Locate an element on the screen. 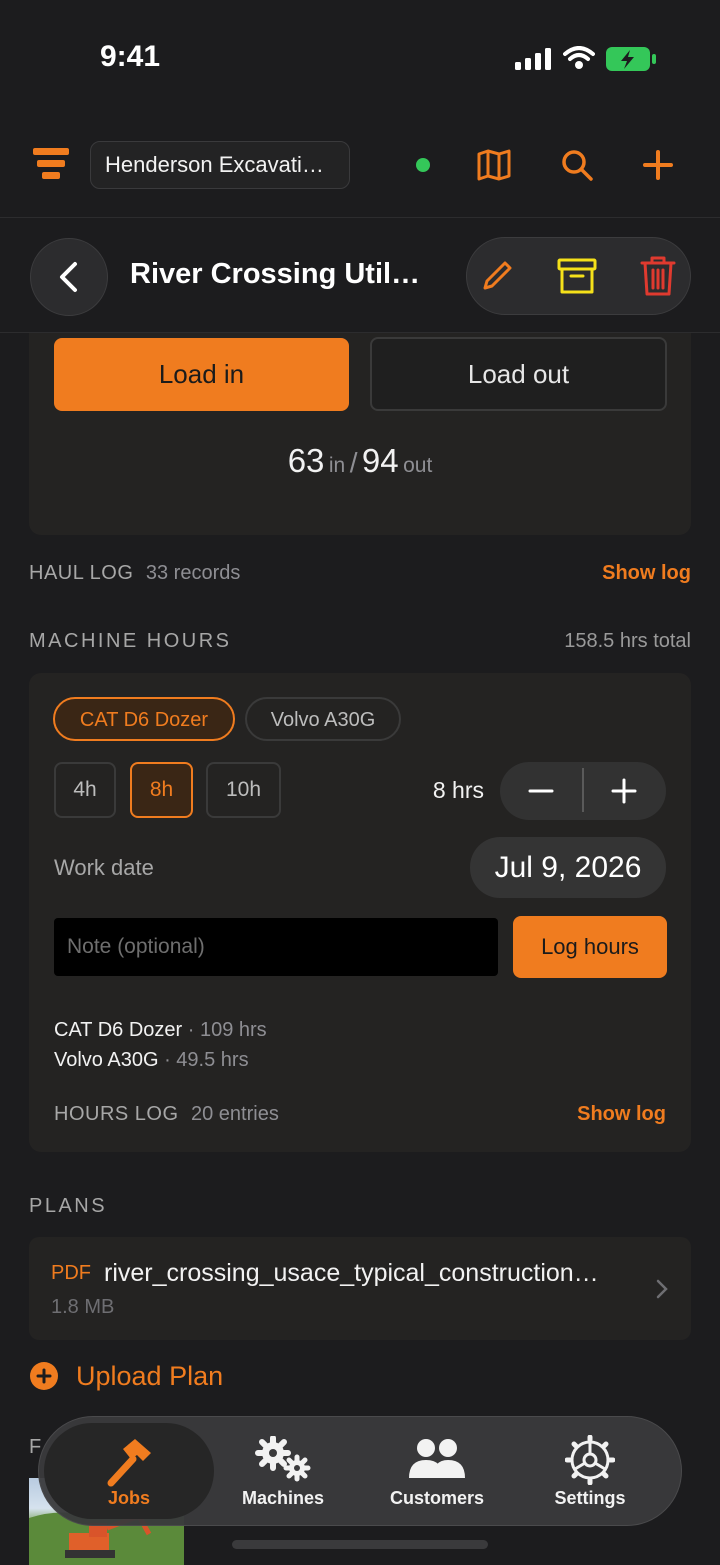 The width and height of the screenshot is (720, 1565). tab-settings: Settings is located at coordinates (590, 1473).